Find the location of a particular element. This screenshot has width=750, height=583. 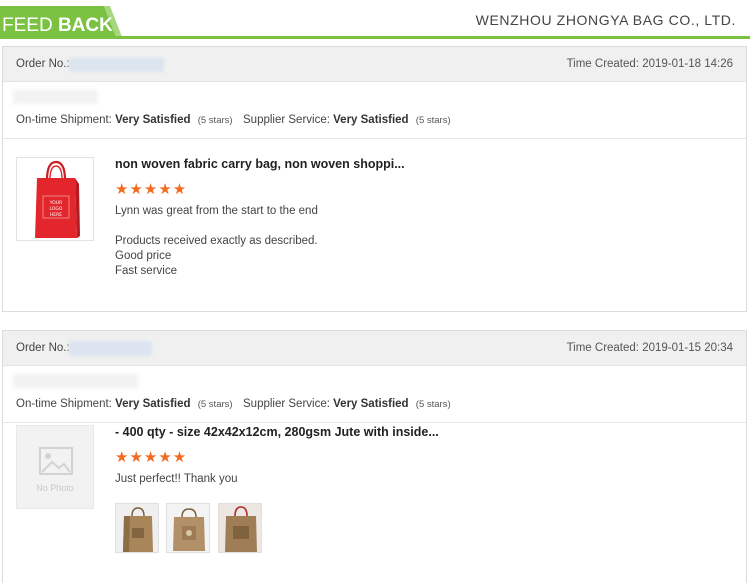

jute-bag-photo-1-icon is located at coordinates (137, 528).